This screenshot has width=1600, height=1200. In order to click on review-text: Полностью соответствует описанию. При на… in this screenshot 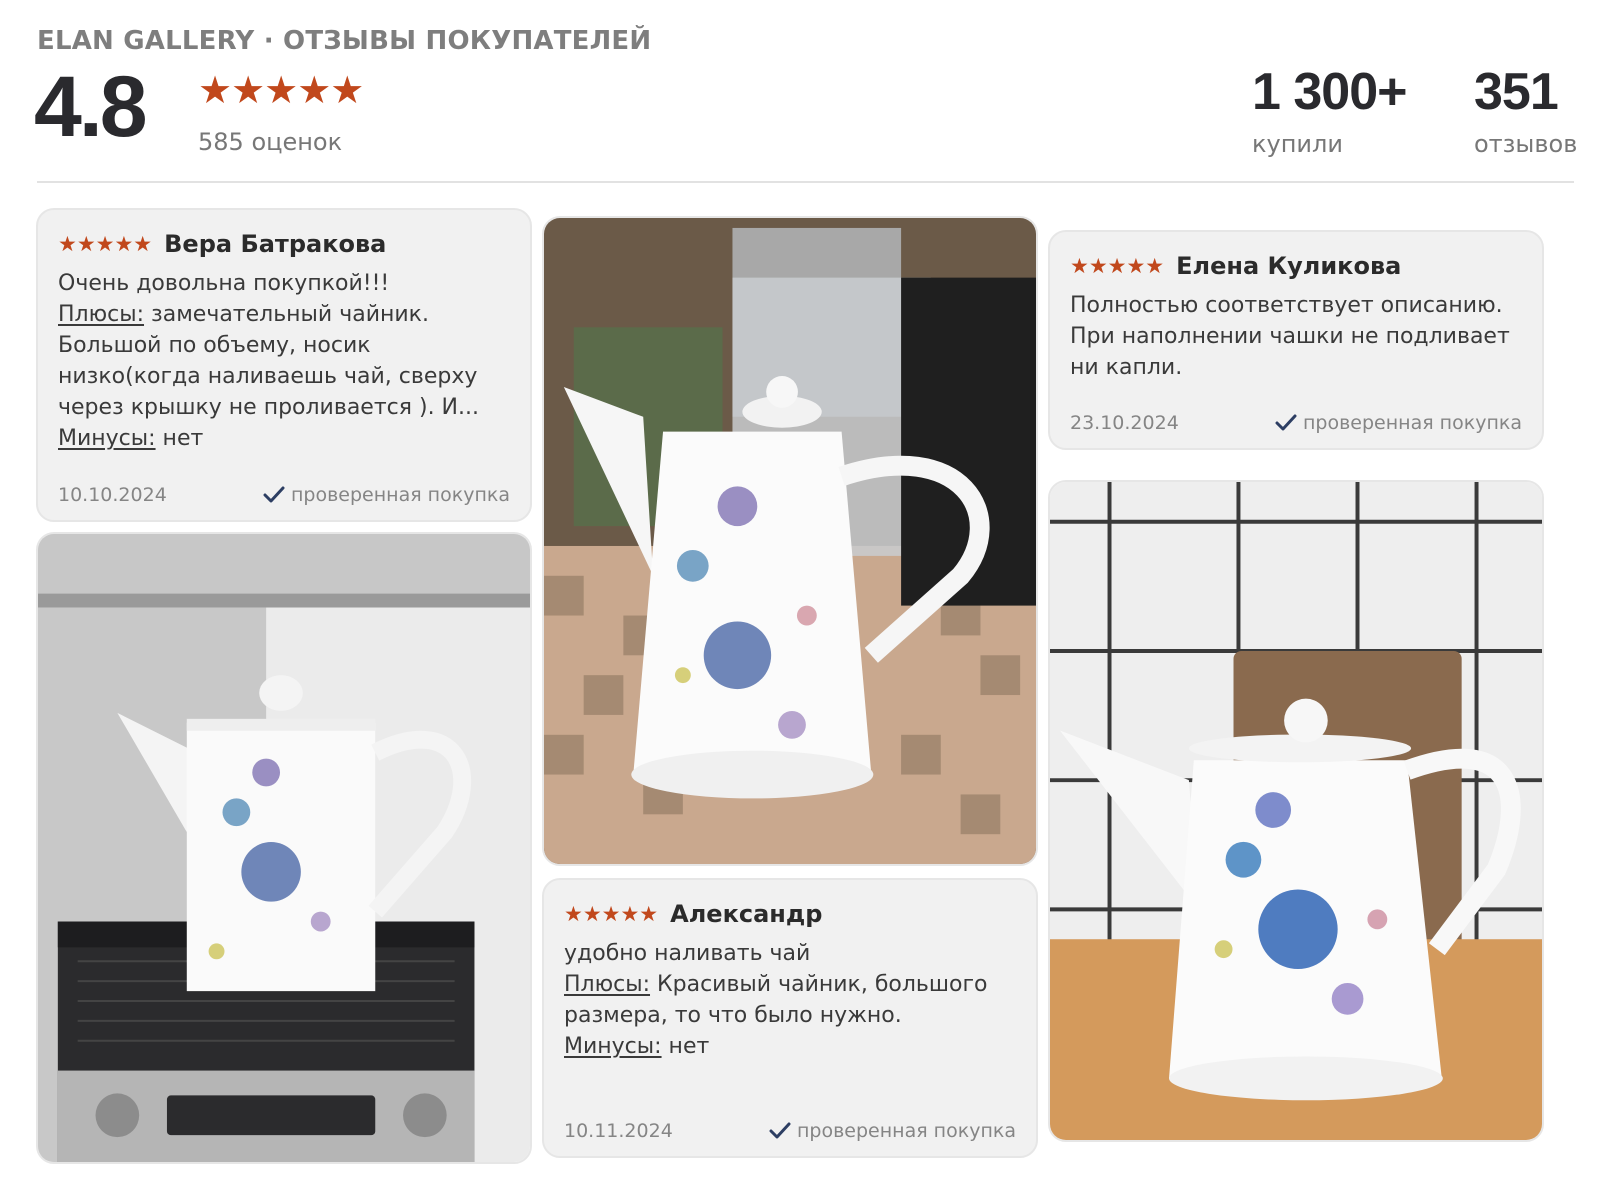, I will do `click(1297, 336)`.